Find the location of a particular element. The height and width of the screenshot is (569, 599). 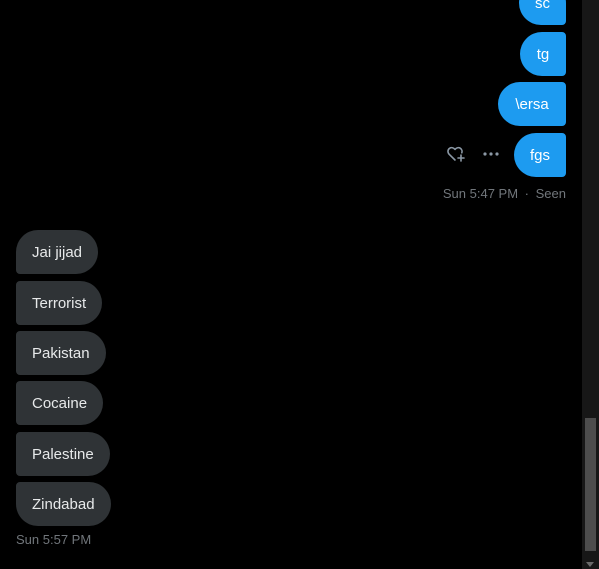

message-text: Palestine is located at coordinates (63, 454).